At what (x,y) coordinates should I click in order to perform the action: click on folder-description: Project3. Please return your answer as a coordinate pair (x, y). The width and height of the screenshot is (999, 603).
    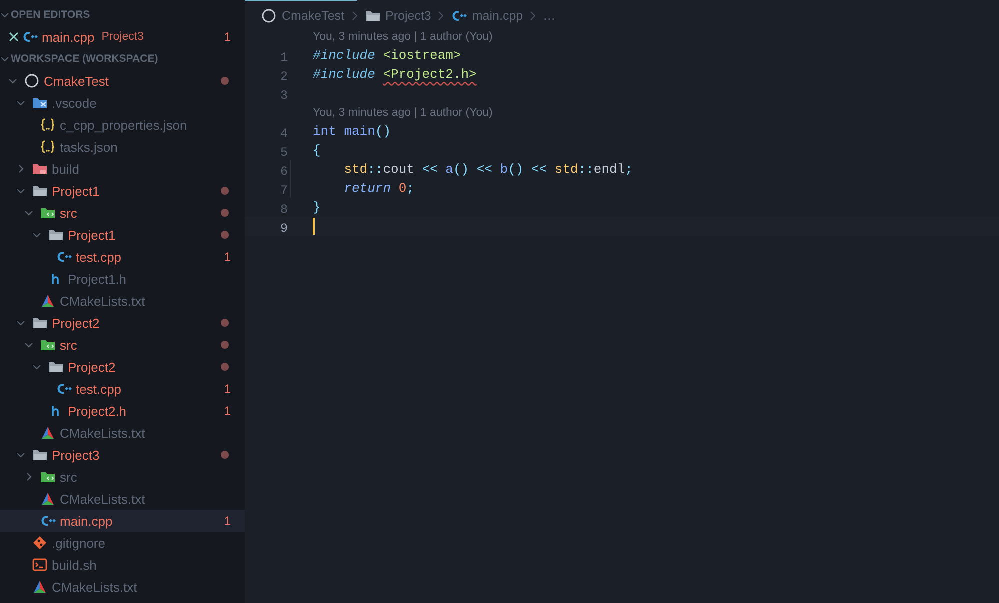
    Looking at the image, I should click on (123, 37).